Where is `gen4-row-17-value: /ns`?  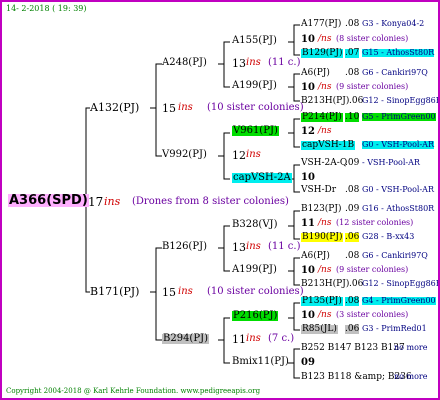
gen4-row-17-value: /ns is located at coordinates (325, 270).